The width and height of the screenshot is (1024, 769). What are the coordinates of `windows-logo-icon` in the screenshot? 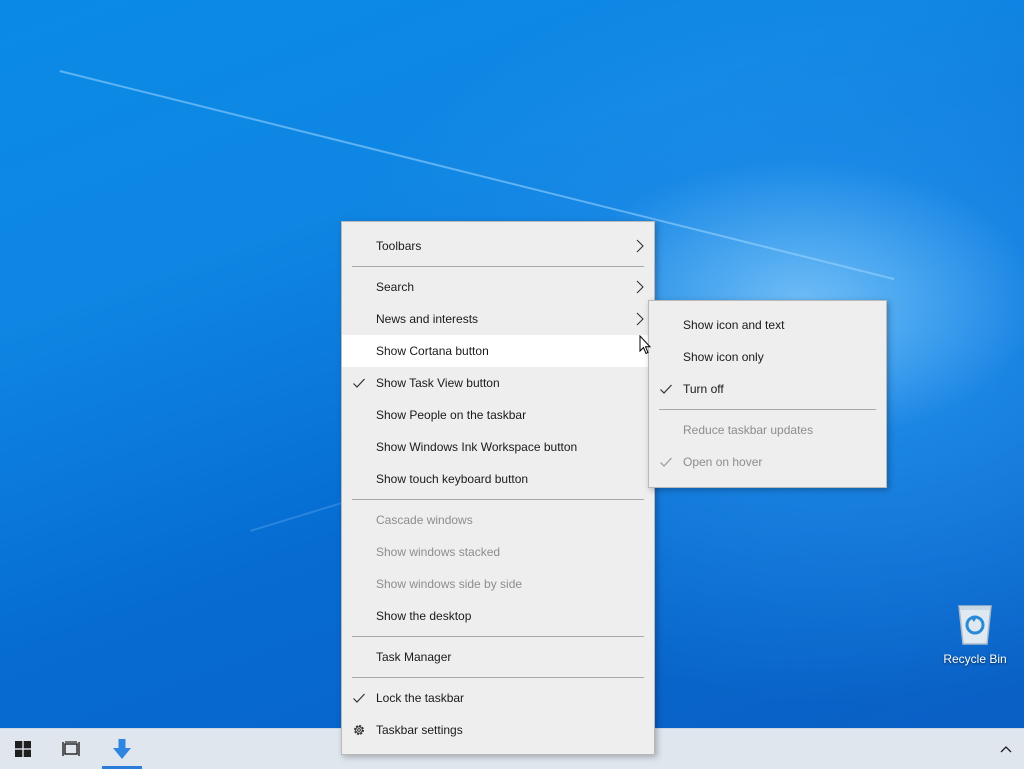 It's located at (23, 749).